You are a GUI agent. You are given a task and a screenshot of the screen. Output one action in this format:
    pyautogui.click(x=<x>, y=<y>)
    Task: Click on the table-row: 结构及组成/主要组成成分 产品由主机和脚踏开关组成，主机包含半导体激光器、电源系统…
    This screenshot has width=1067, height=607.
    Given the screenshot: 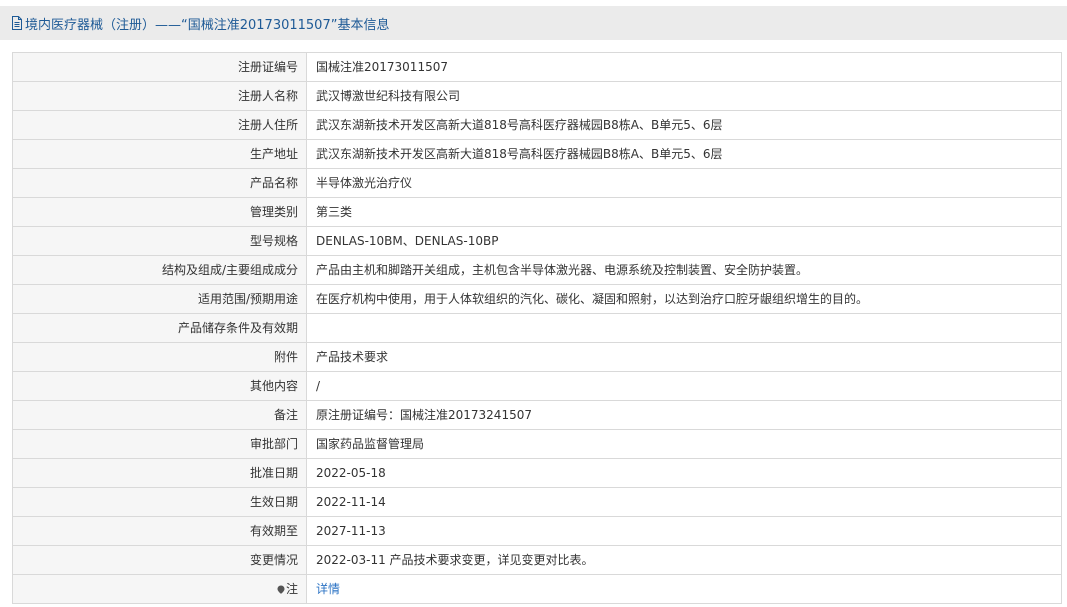 What is the action you would take?
    pyautogui.click(x=537, y=270)
    